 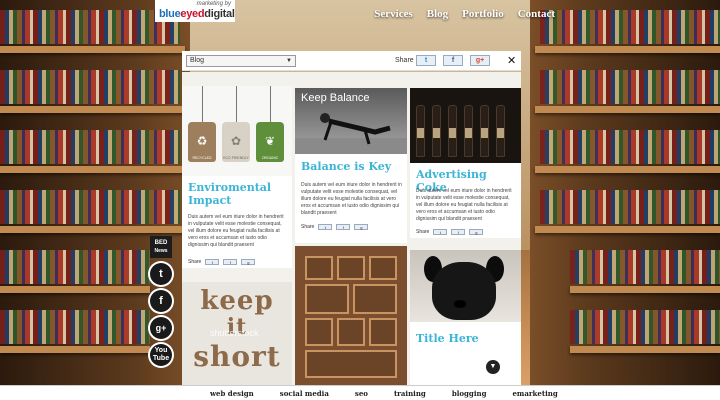 I want to click on footer-link-social-media: social media, so click(x=304, y=393).